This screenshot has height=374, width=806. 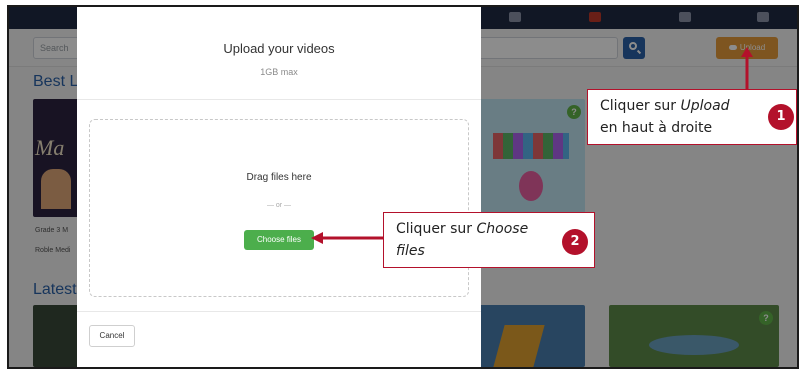 I want to click on callout-line: Cliquer sur Choose, so click(x=462, y=229).